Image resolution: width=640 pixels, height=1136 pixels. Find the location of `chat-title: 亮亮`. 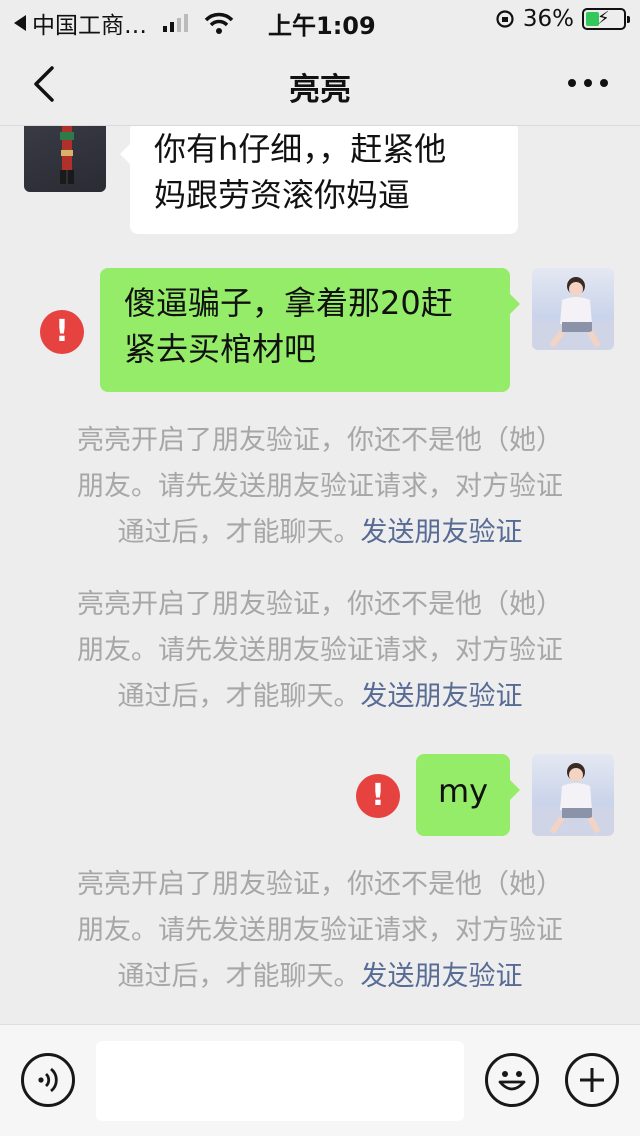

chat-title: 亮亮 is located at coordinates (320, 90).